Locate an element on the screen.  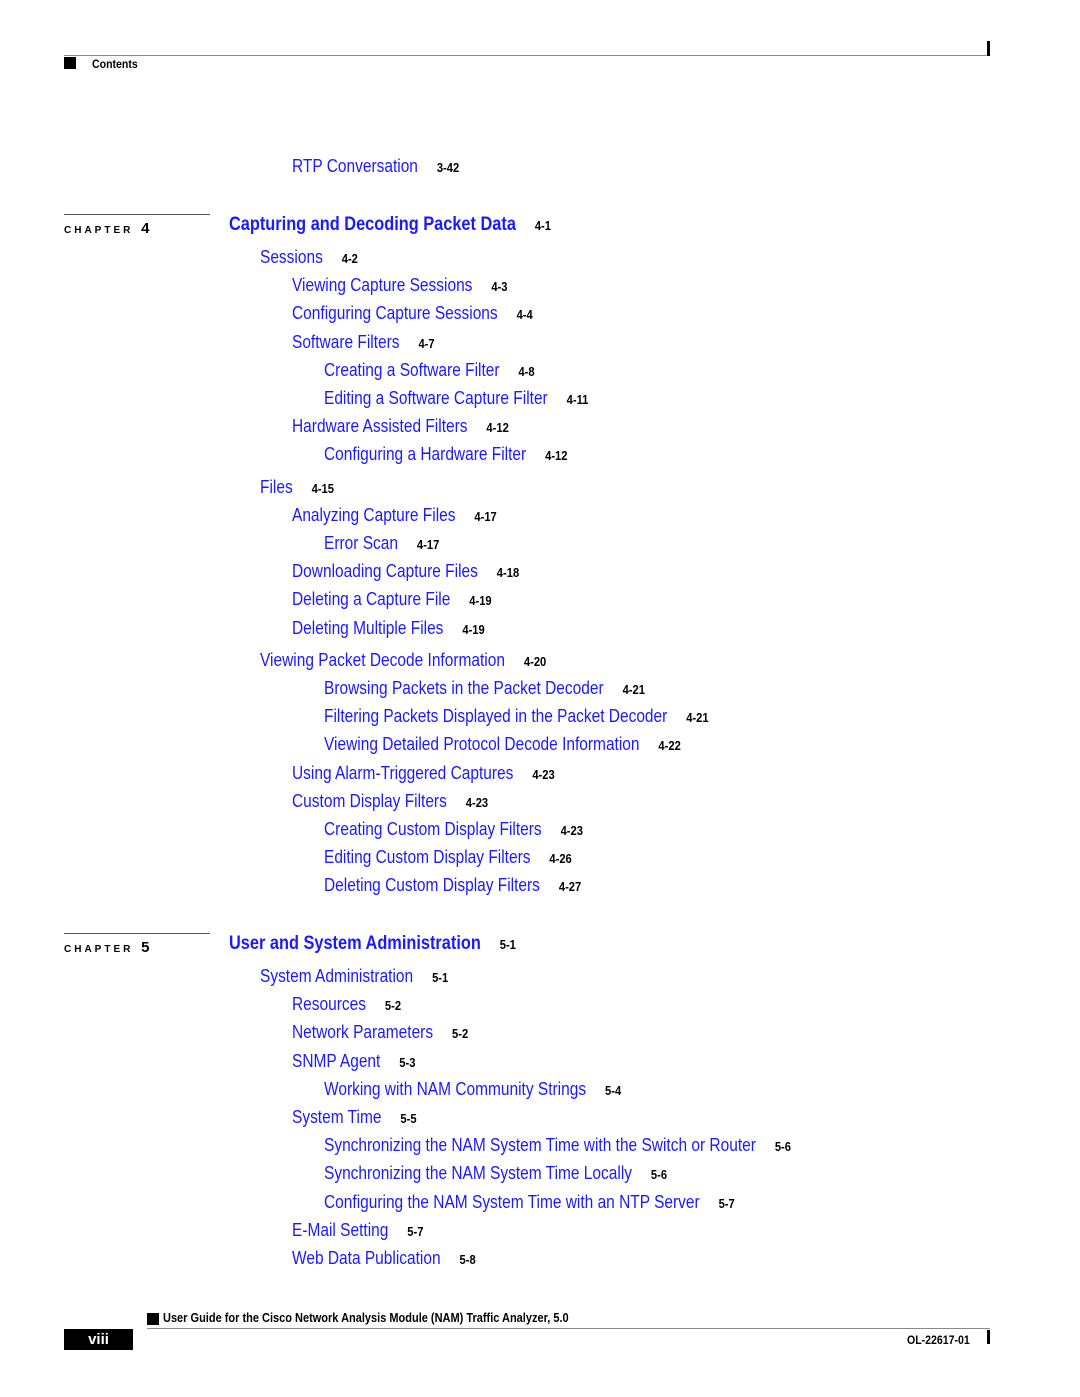
toc-entry-page: 5-5 is located at coordinates (408, 1118).